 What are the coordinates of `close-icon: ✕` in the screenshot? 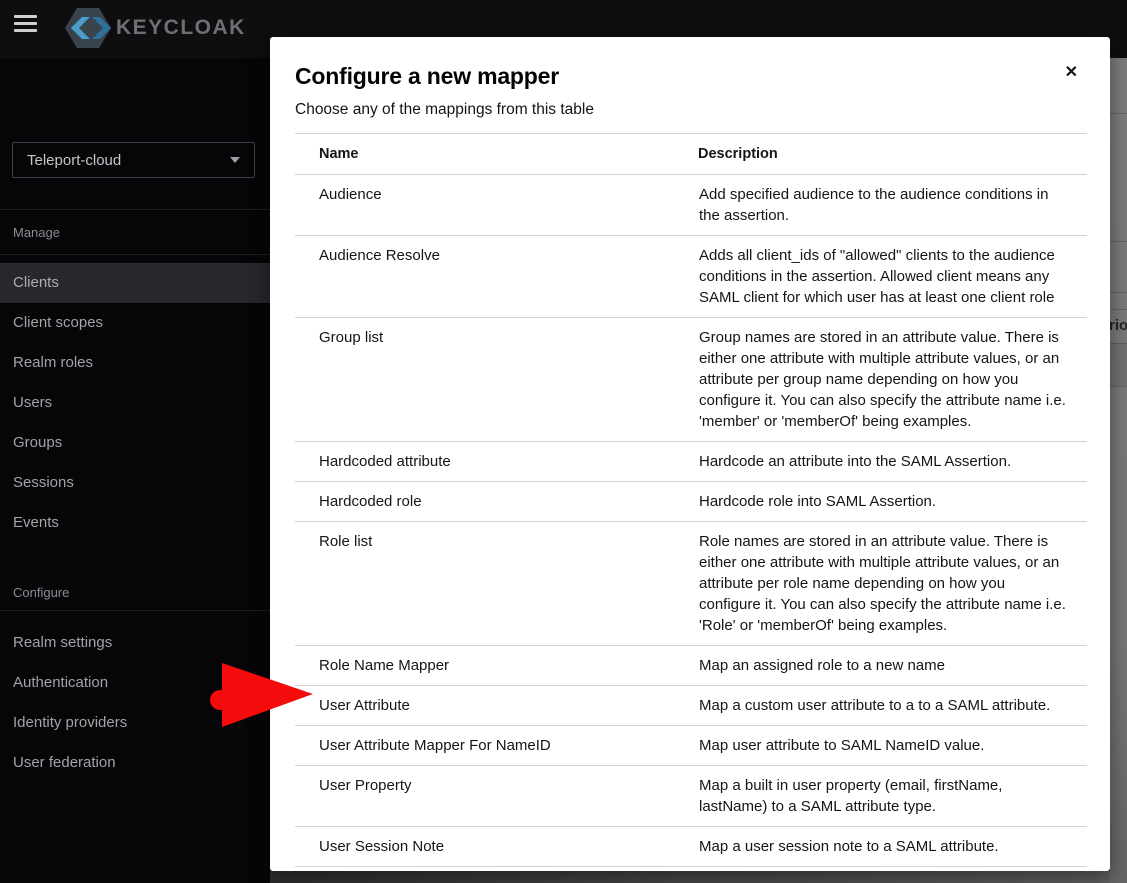 It's located at (1071, 73).